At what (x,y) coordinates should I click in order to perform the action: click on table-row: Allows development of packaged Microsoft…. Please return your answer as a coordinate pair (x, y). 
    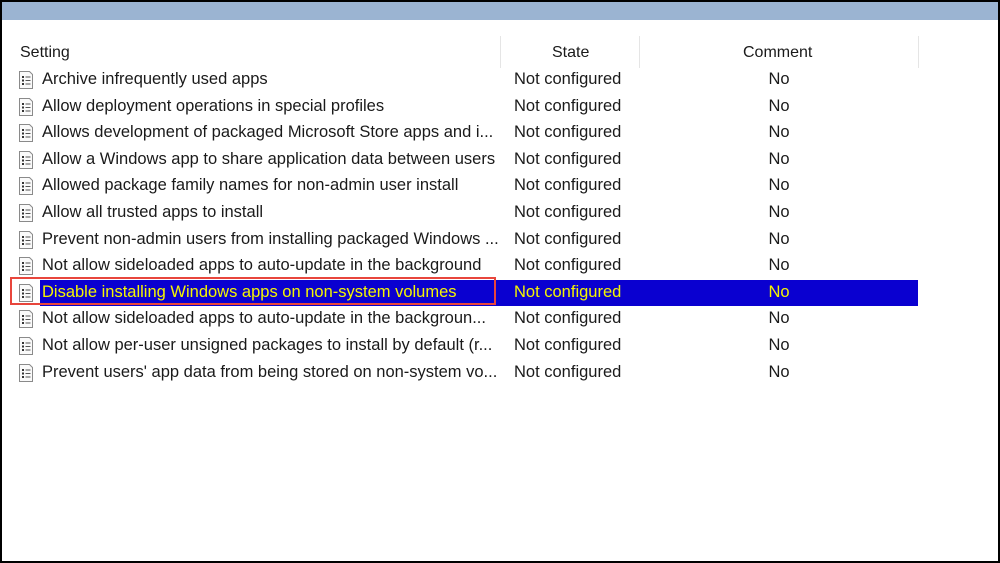
    Looking at the image, I should click on (500, 133).